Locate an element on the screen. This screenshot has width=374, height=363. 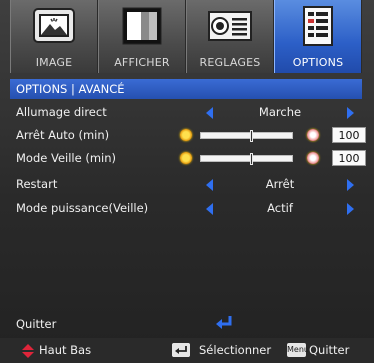
menu-row-quitter: Quitter is located at coordinates (186, 324).